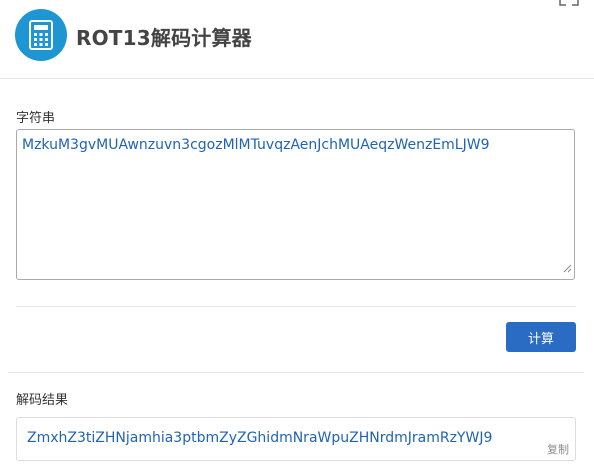 The image size is (594, 465). I want to click on fullscreen-icon, so click(569, 6).